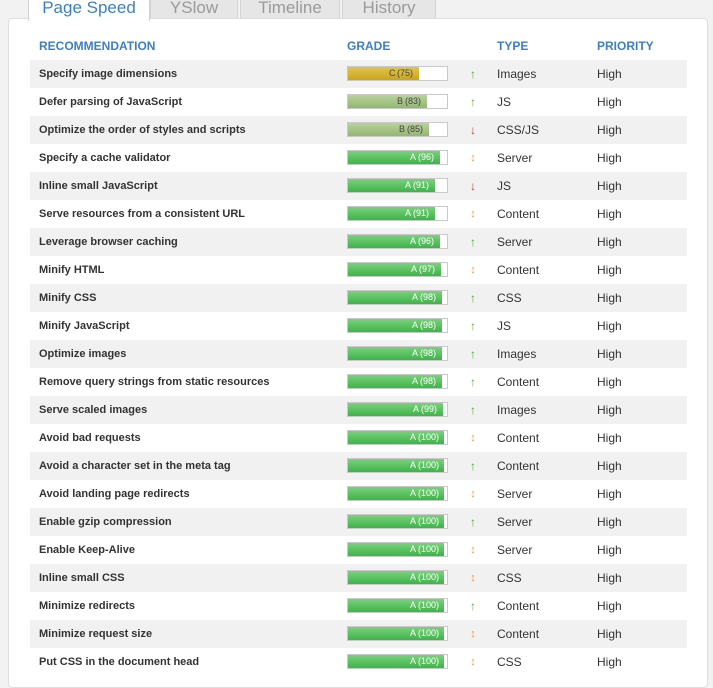 This screenshot has height=688, width=713. I want to click on table-row: Minify HTML A (97) ↕ Content High, so click(358, 270).